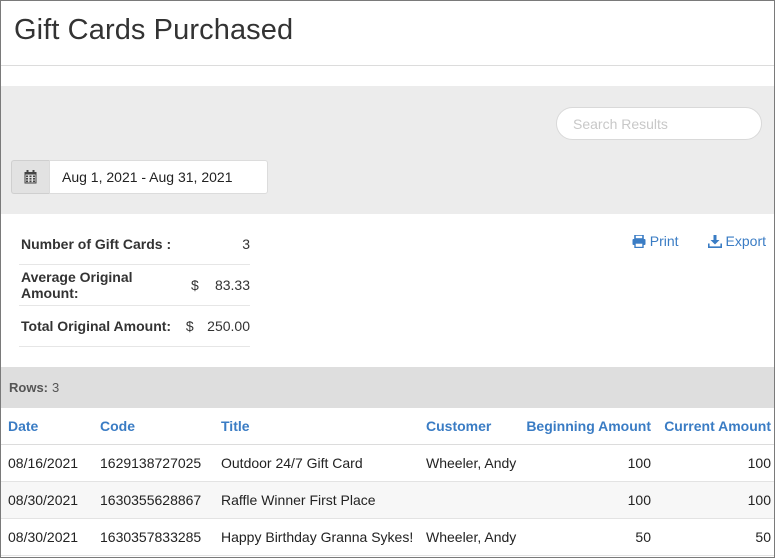  I want to click on download-icon, so click(714, 241).